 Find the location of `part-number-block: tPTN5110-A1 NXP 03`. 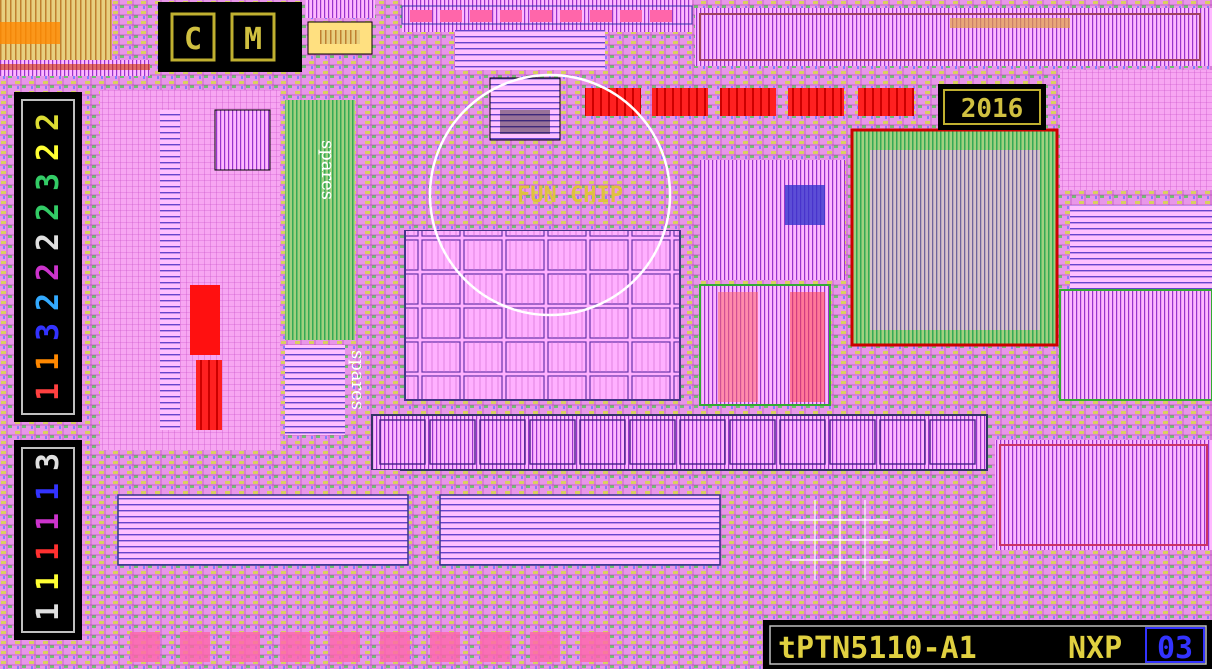

part-number-block: tPTN5110-A1 NXP 03 is located at coordinates (987, 644).